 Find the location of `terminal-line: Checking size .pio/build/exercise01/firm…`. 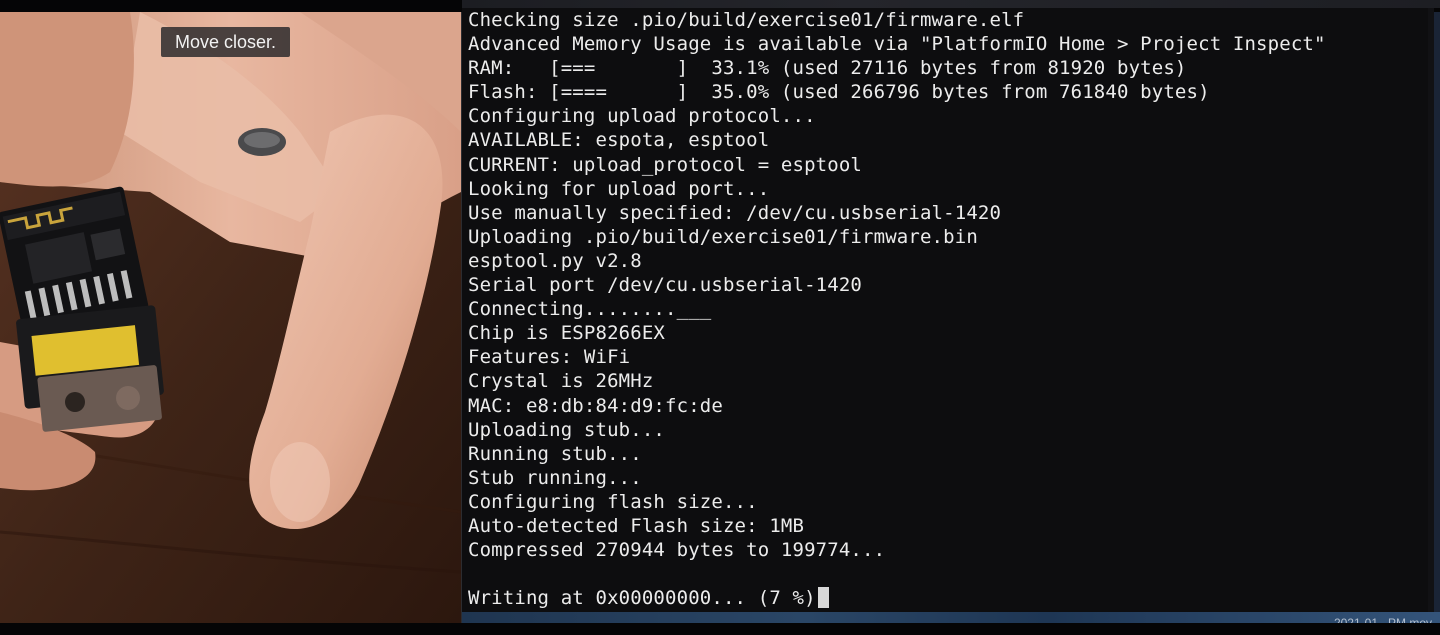

terminal-line: Checking size .pio/build/exercise01/firm… is located at coordinates (746, 20).